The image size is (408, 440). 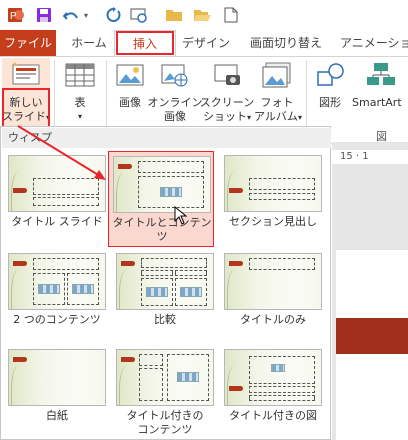 What do you see at coordinates (374, 53) in the screenshot?
I see `tab-animations: アニメーション` at bounding box center [374, 53].